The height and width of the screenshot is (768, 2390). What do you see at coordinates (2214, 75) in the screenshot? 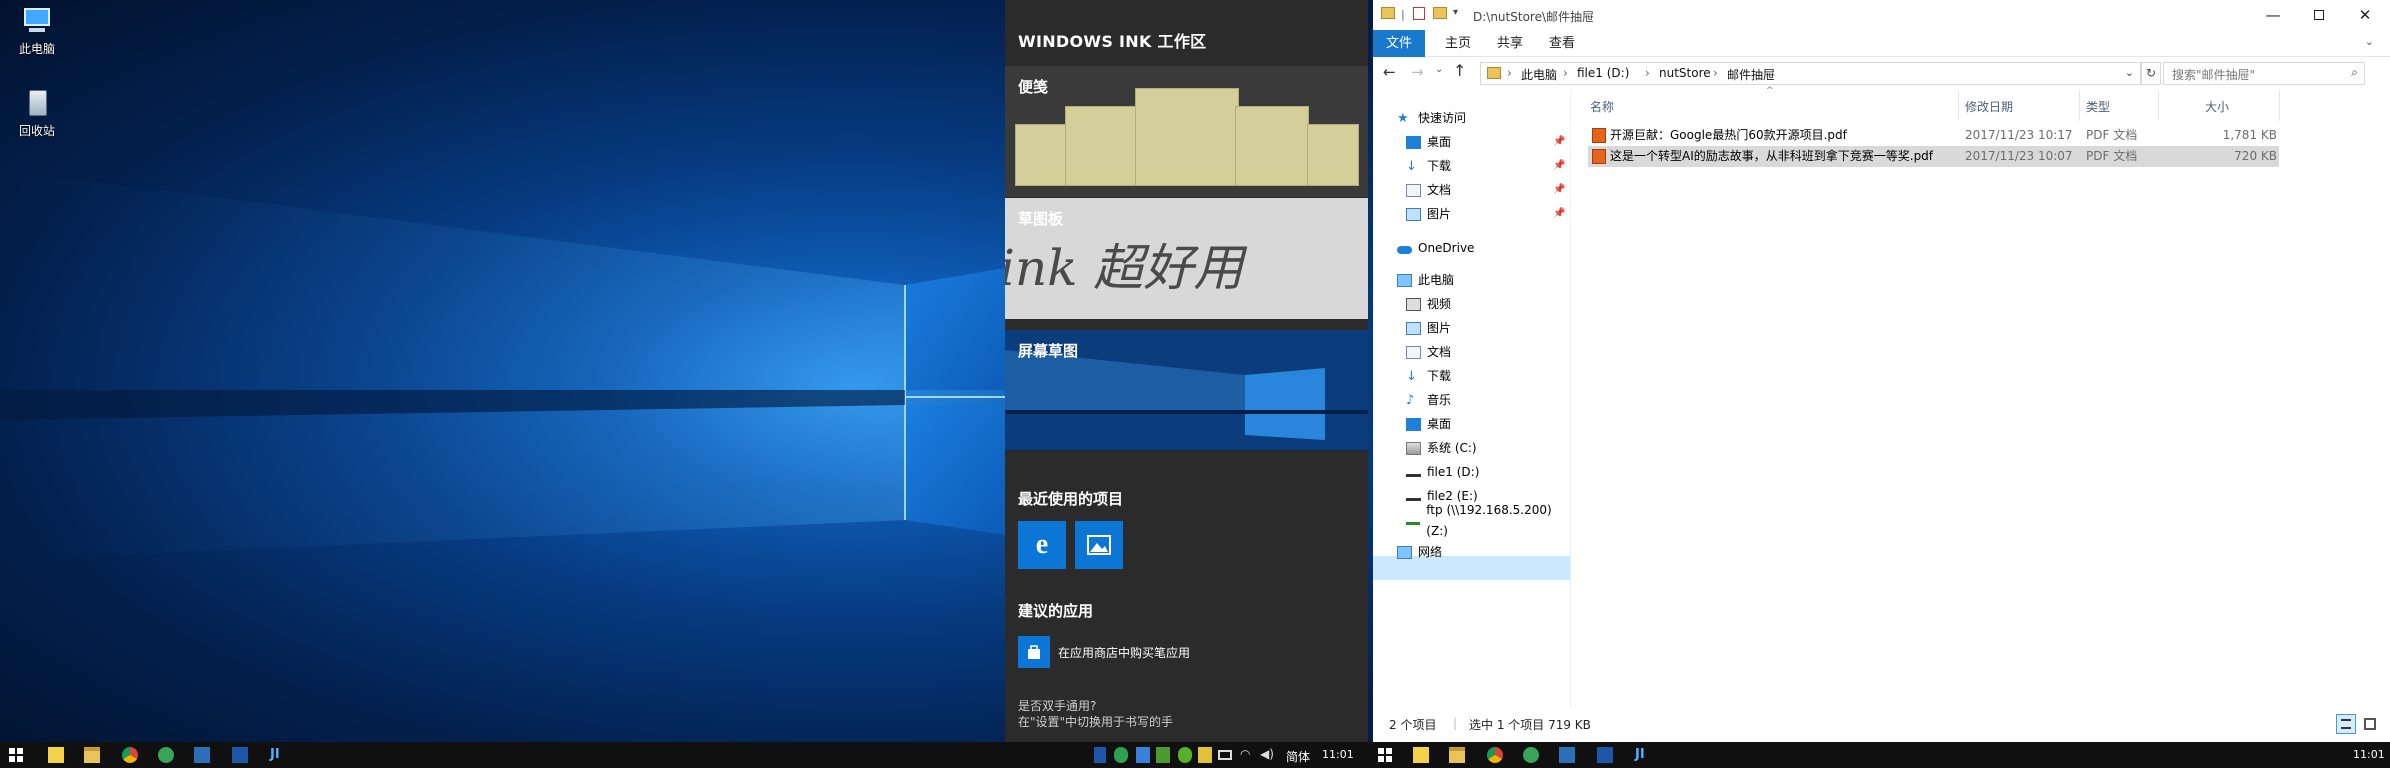
I see `search-placeholder: 搜索"邮件抽屉"` at bounding box center [2214, 75].